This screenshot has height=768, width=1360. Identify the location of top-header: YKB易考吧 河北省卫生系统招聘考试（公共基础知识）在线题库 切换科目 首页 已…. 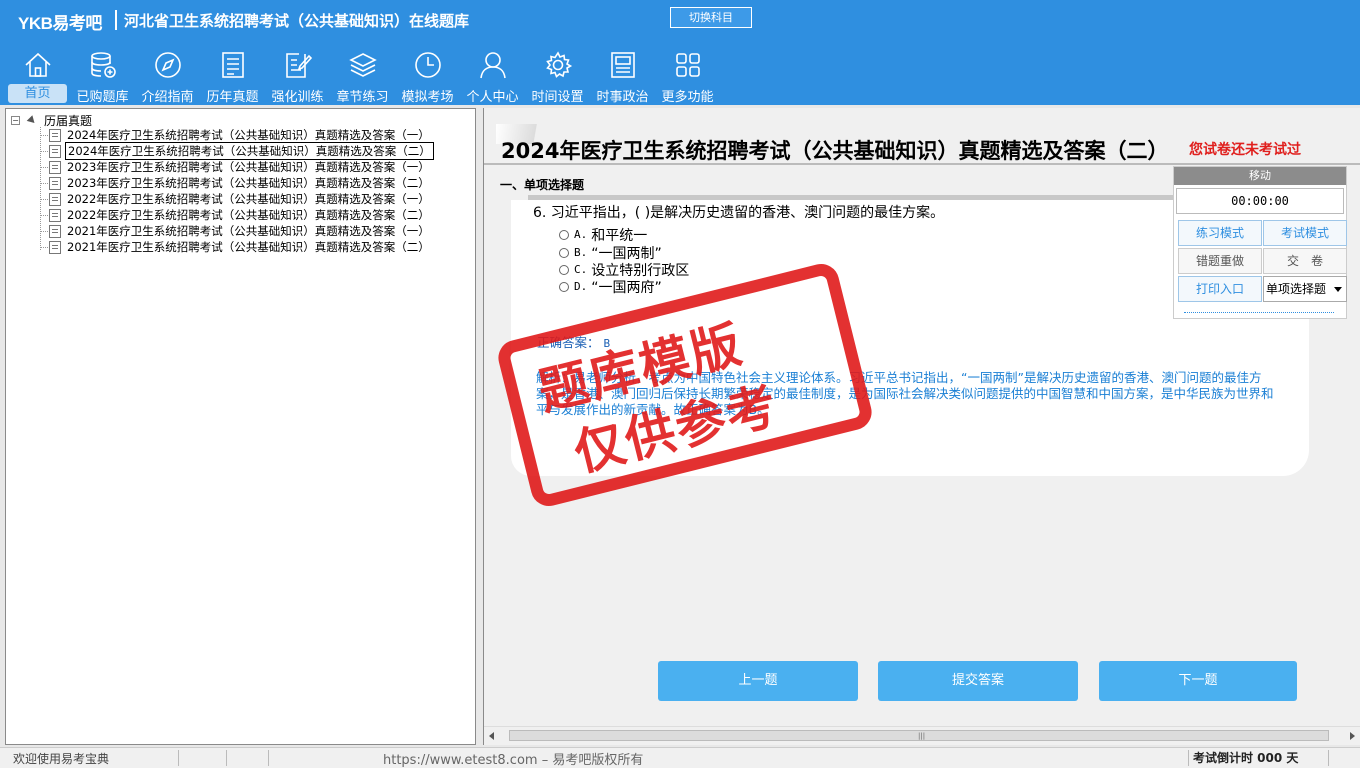
(680, 52).